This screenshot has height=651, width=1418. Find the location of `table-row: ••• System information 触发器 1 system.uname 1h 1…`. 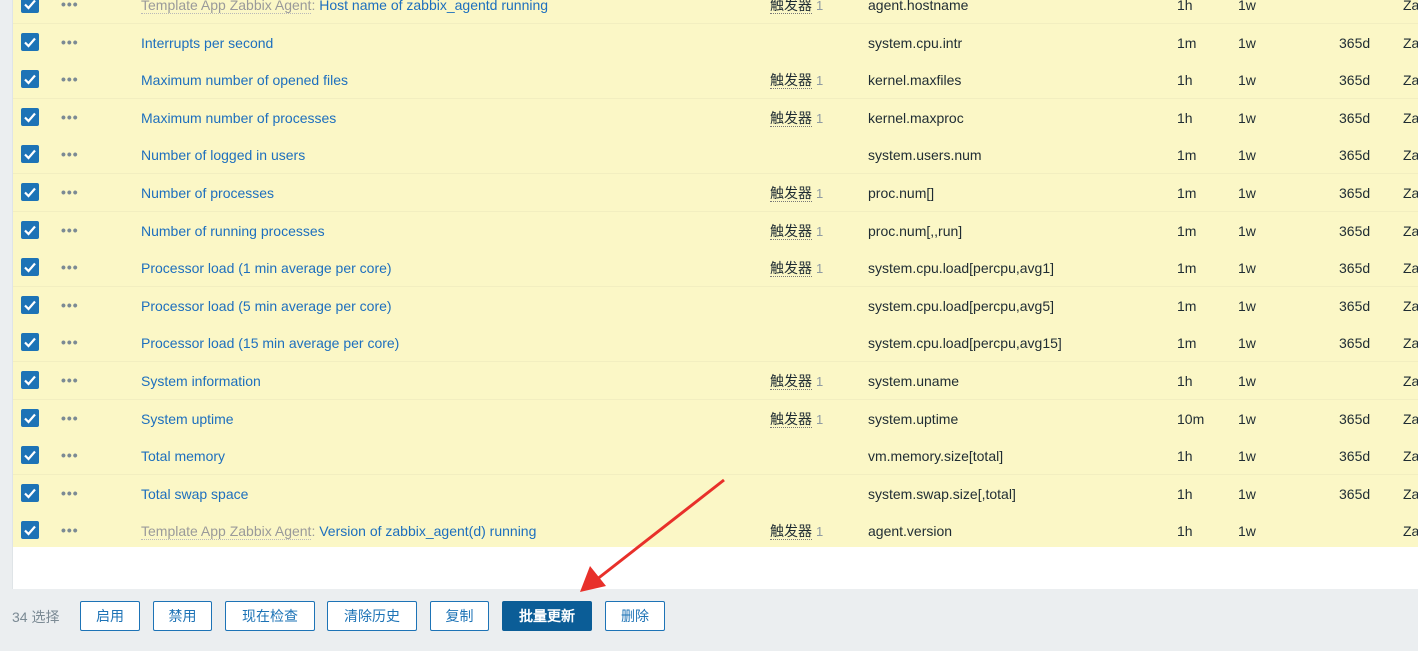

table-row: ••• System information 触发器 1 system.uname 1h 1… is located at coordinates (715, 381).